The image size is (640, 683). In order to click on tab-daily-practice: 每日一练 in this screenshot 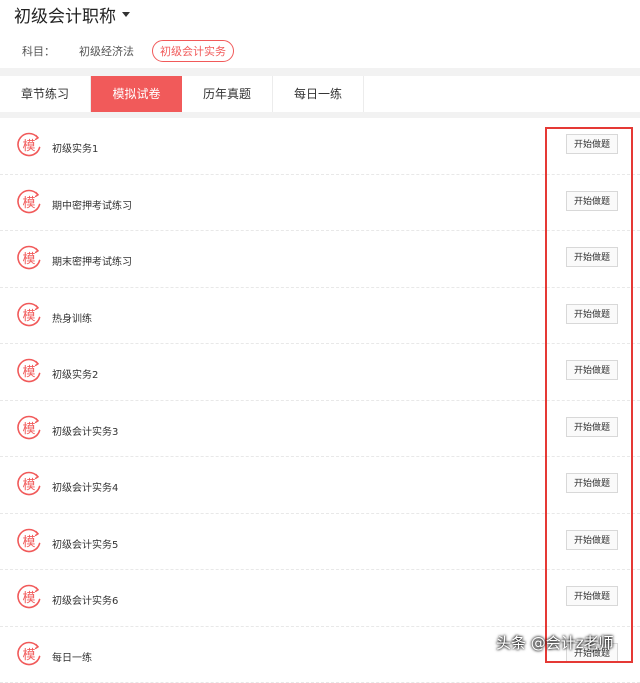, I will do `click(318, 94)`.